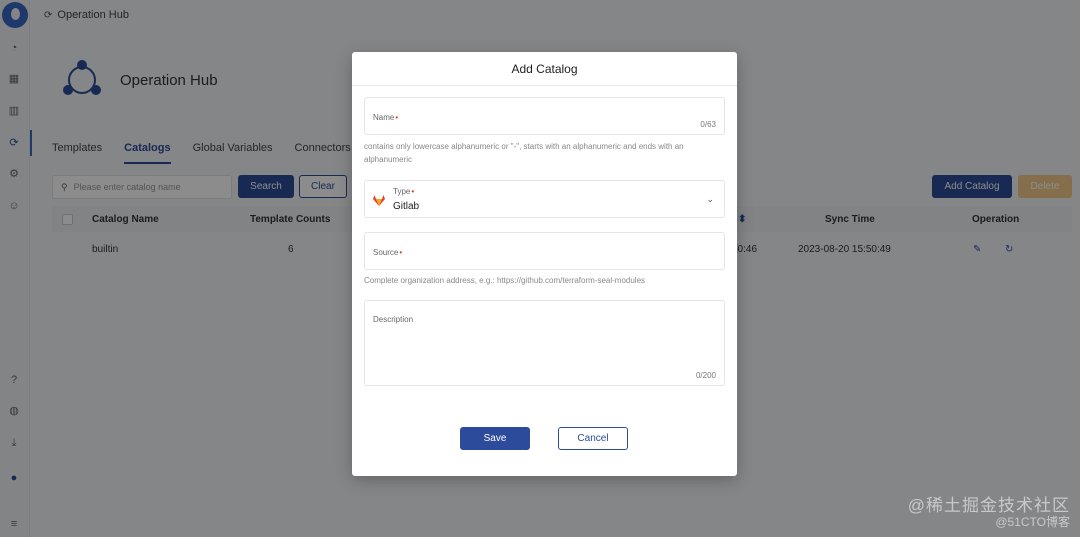 This screenshot has height=537, width=1080. Describe the element at coordinates (379, 200) in the screenshot. I see `gitlab-icon` at that location.